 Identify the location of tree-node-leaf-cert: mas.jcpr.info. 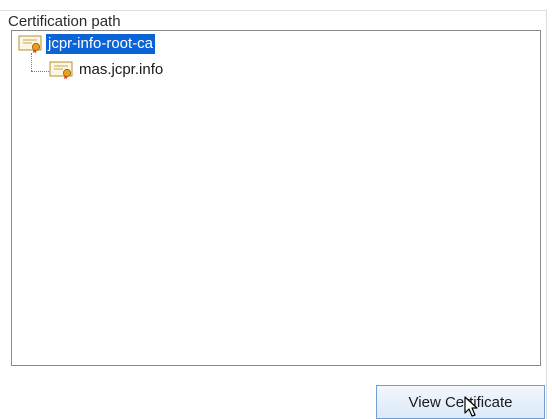
(107, 70).